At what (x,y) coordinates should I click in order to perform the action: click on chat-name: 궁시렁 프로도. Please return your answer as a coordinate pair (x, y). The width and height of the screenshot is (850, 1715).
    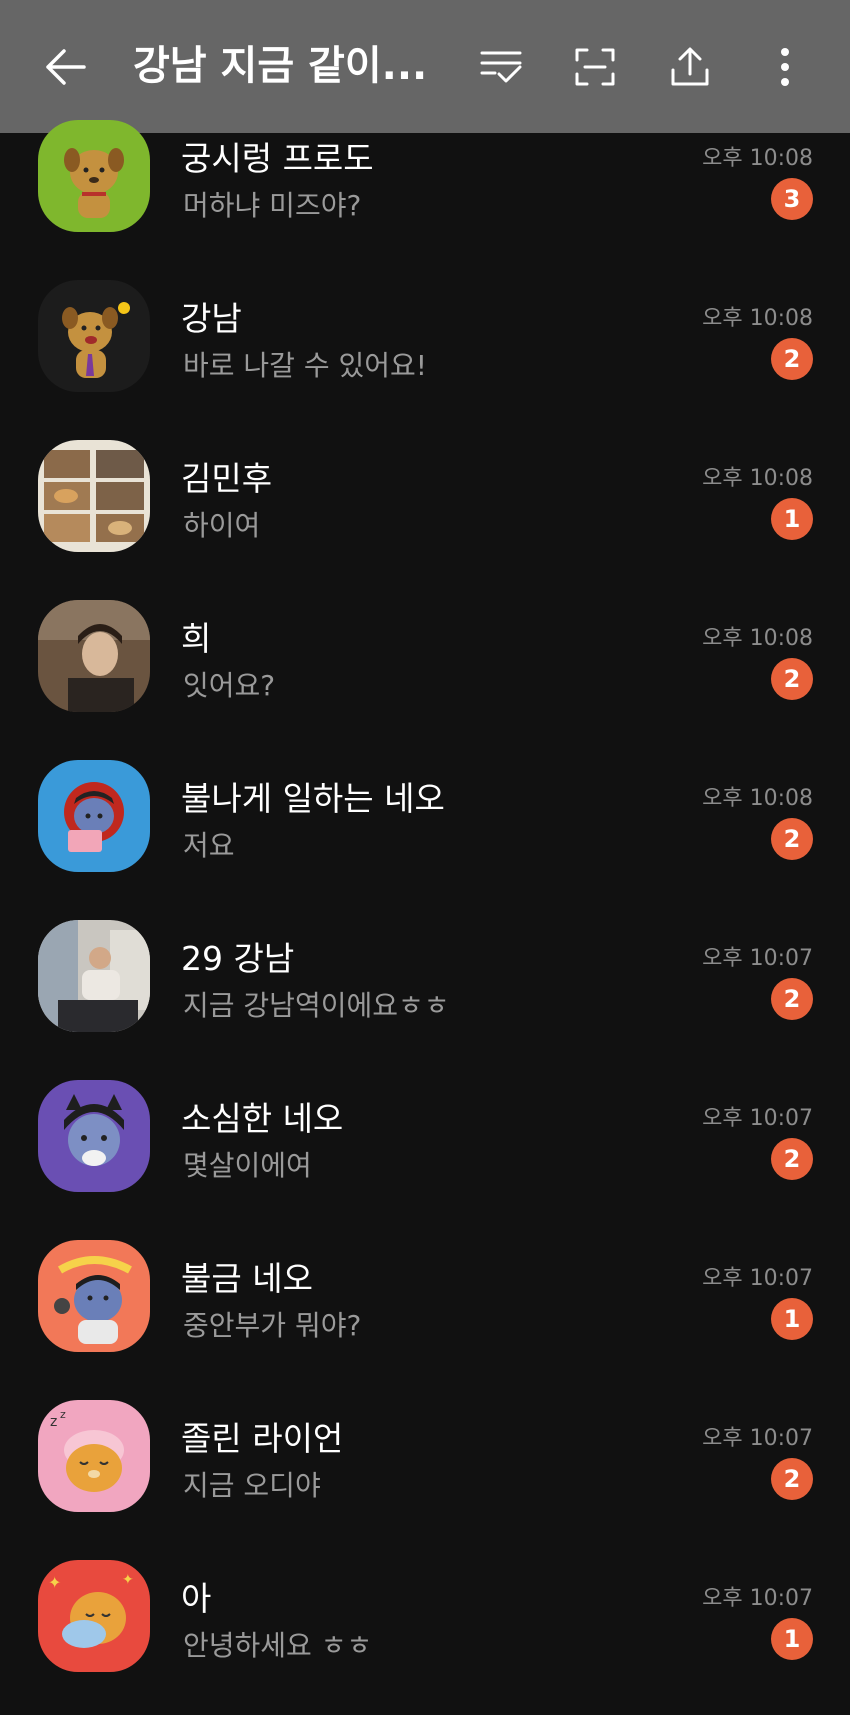
    Looking at the image, I should click on (277, 158).